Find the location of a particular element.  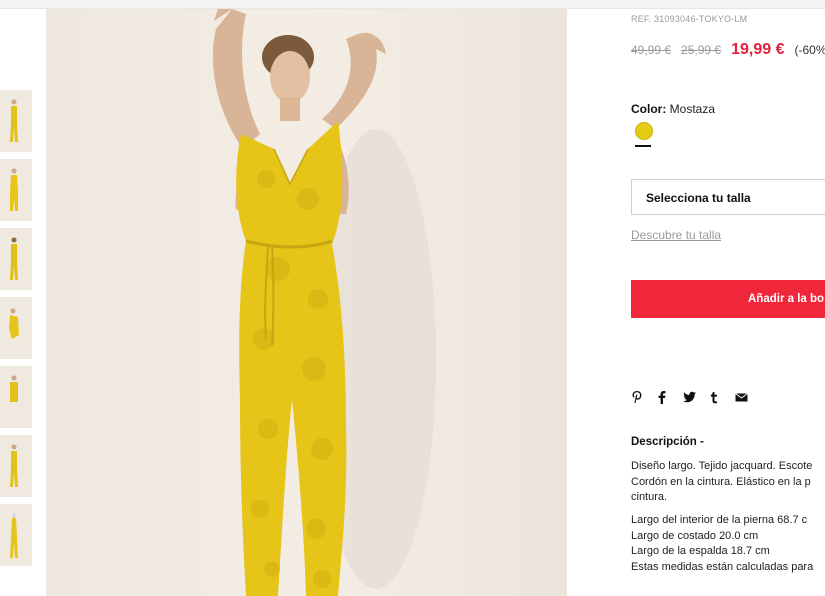

facebook-icon is located at coordinates (663, 397).